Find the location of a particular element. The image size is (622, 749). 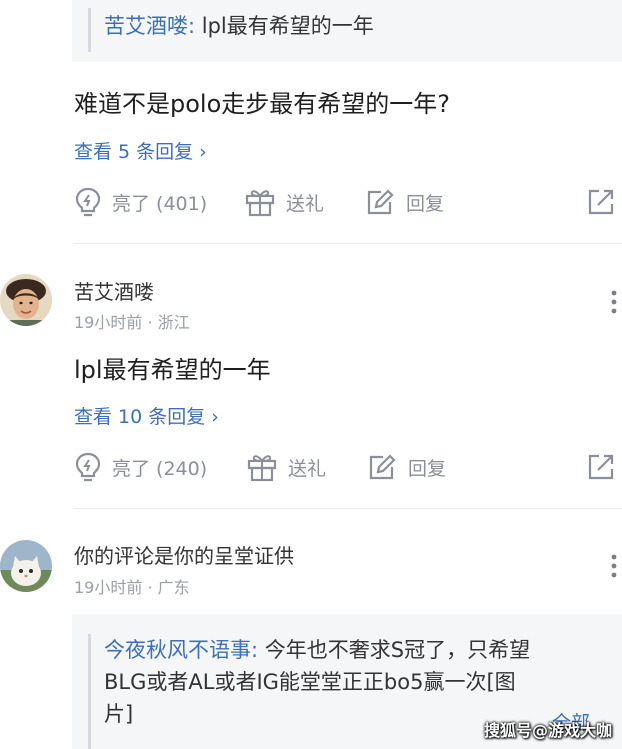

like-button: 亮了 (240) is located at coordinates (140, 467).